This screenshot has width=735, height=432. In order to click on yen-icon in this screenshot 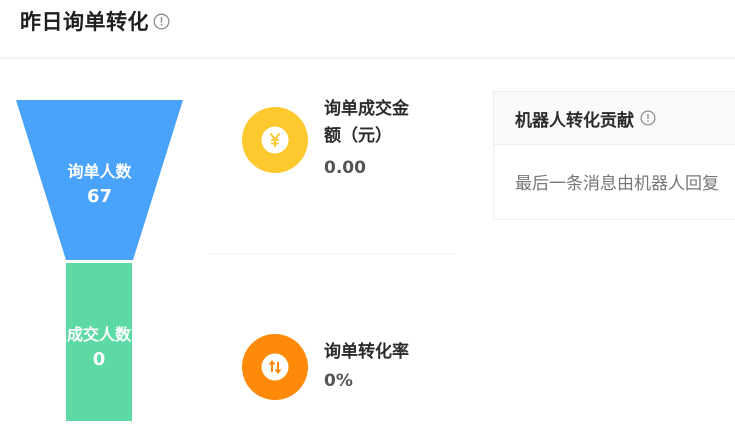, I will do `click(275, 140)`.